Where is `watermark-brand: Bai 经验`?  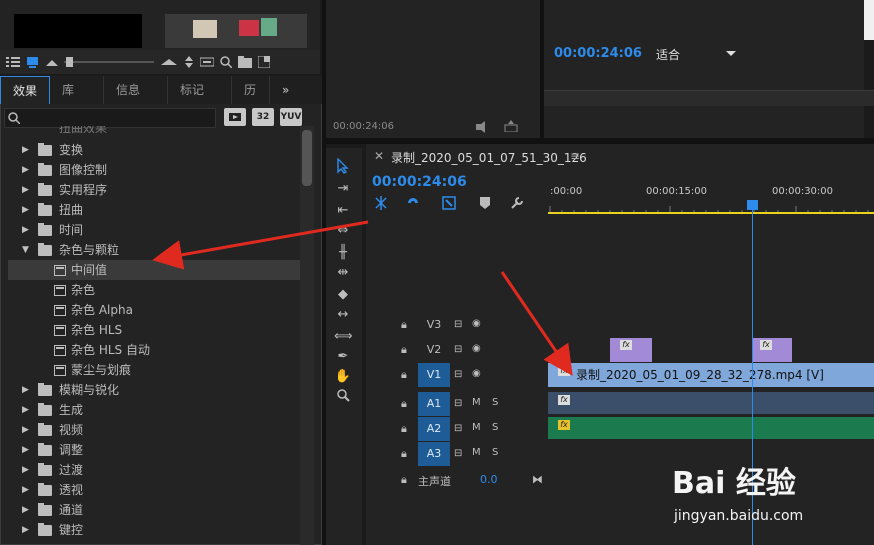
watermark-brand: Bai 经验 is located at coordinates (734, 483).